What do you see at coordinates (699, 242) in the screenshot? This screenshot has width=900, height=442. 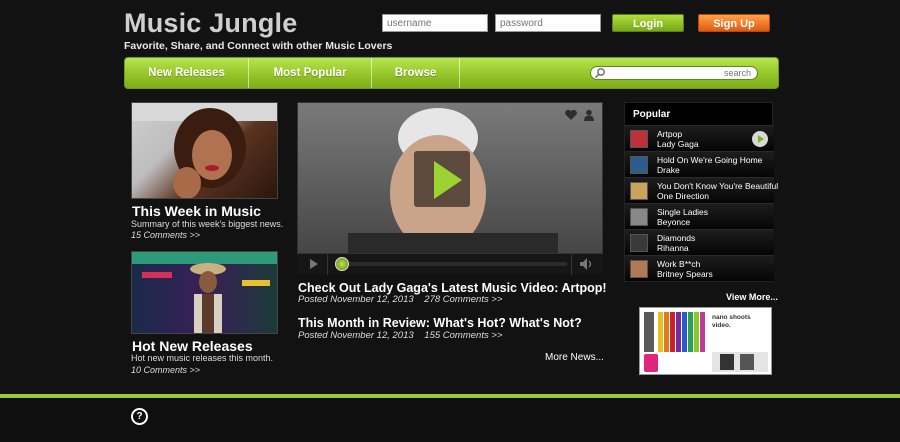 I see `popular-item: Diamonds Rihanna` at bounding box center [699, 242].